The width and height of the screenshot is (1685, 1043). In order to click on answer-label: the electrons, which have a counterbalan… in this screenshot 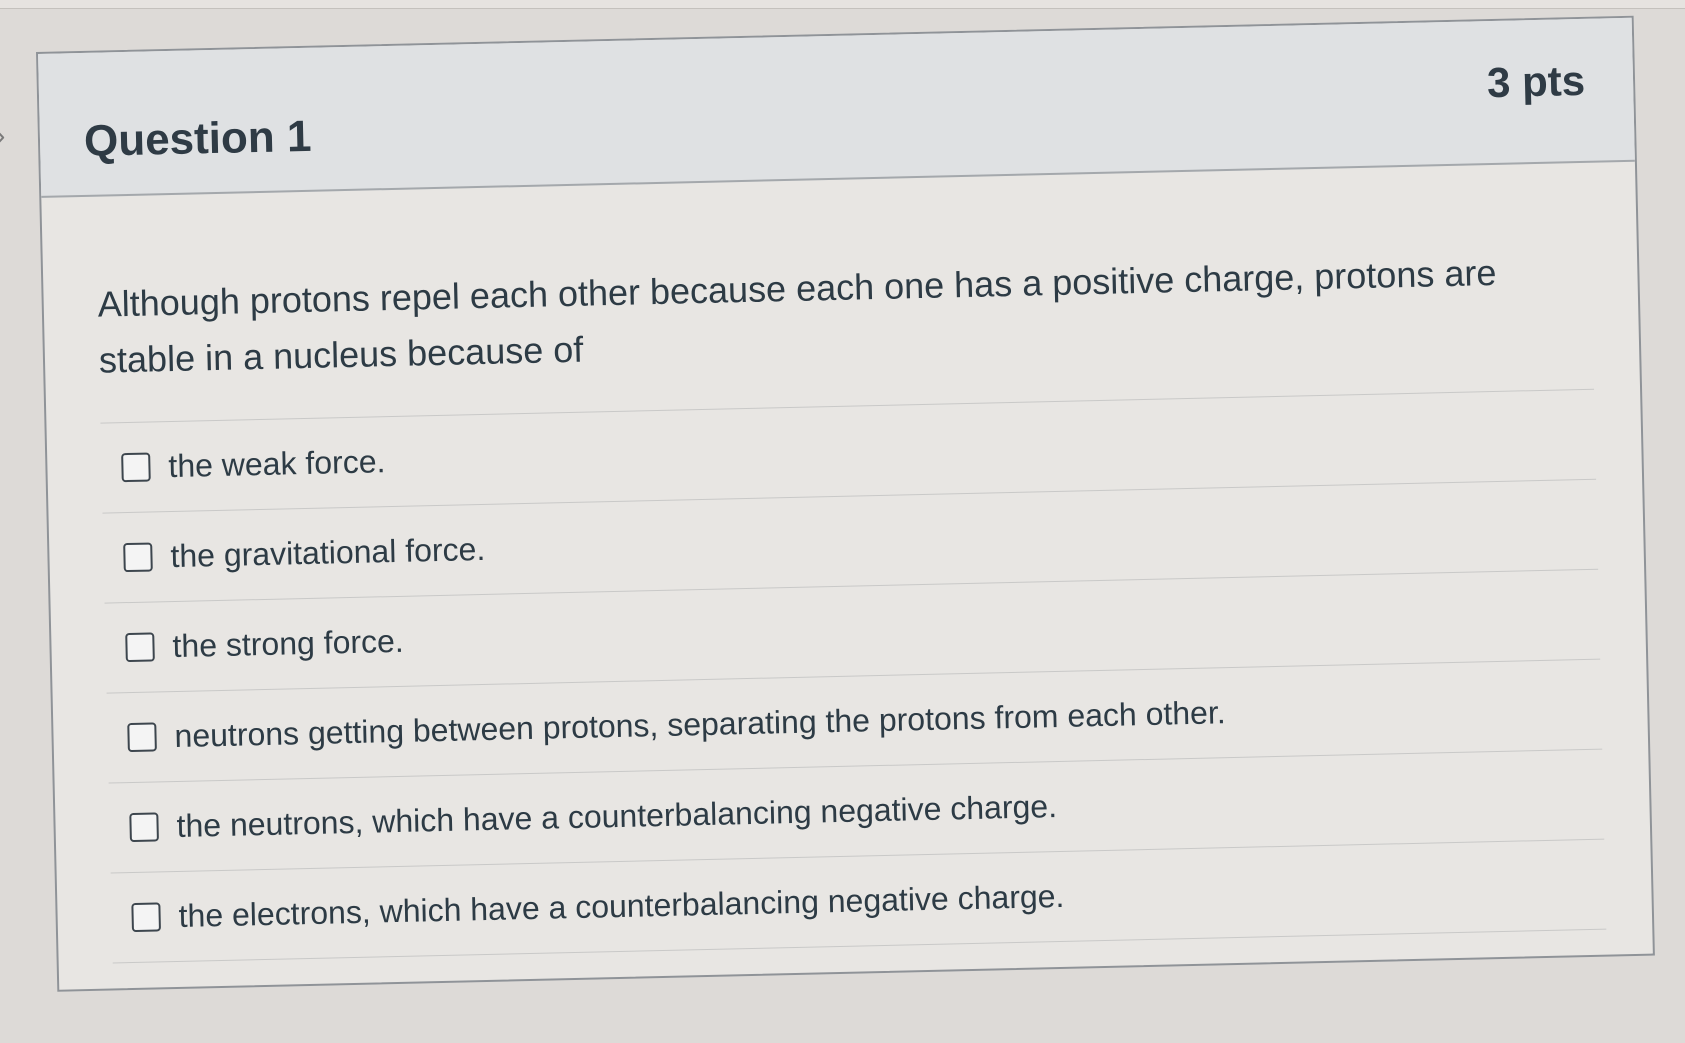, I will do `click(621, 906)`.